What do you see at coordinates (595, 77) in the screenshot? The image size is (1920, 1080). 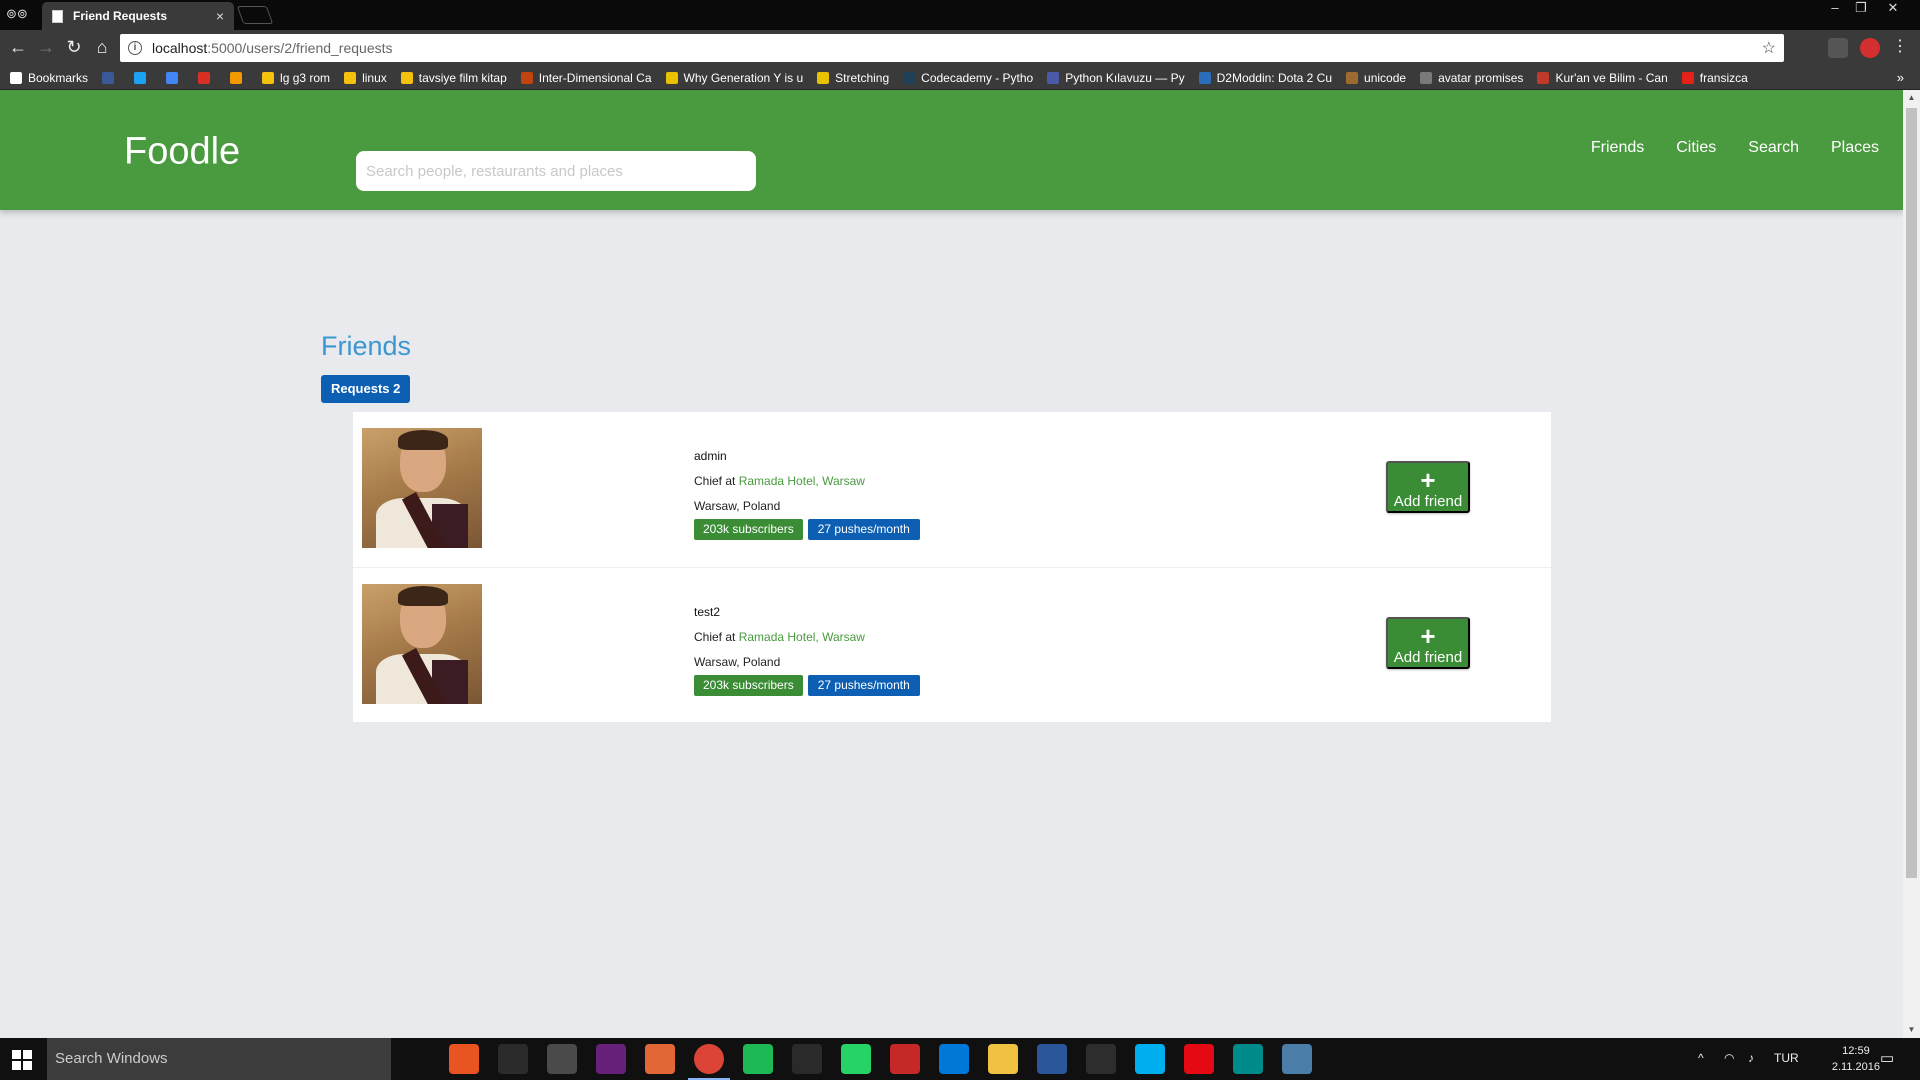 I see `bookmark-label: Inter-Dimensional Ca` at bounding box center [595, 77].